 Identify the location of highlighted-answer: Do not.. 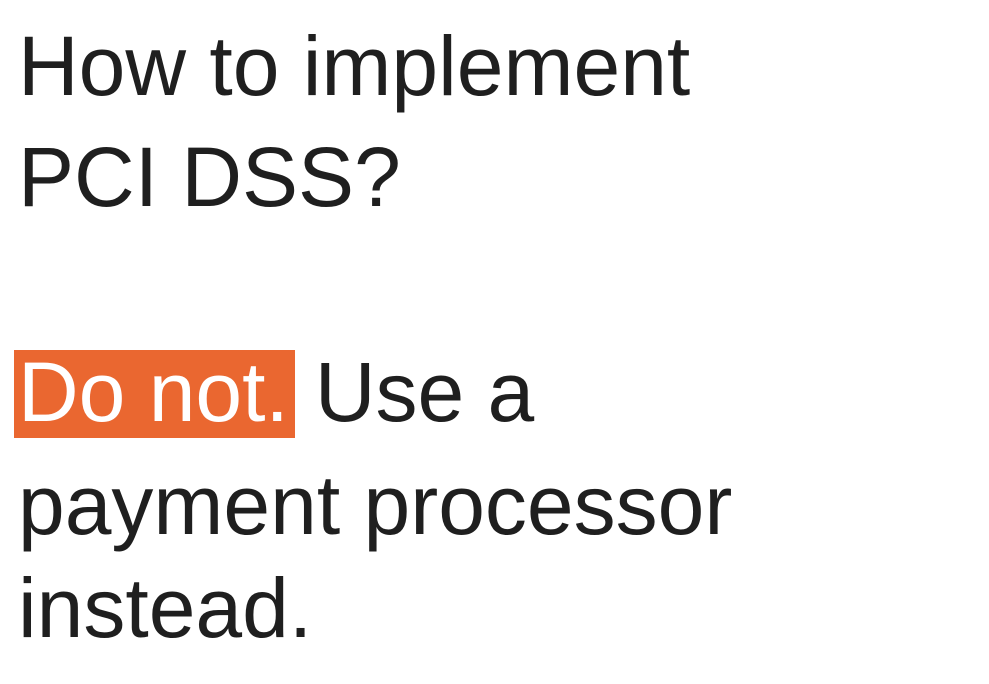
(154, 394).